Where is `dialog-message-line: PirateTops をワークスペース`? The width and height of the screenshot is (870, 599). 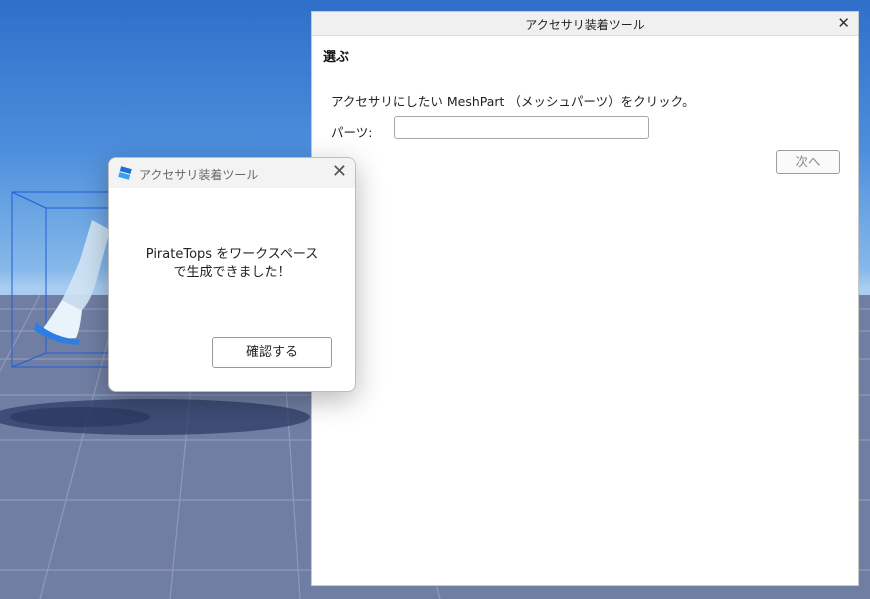
dialog-message-line: PirateTops をワークスペース is located at coordinates (232, 254).